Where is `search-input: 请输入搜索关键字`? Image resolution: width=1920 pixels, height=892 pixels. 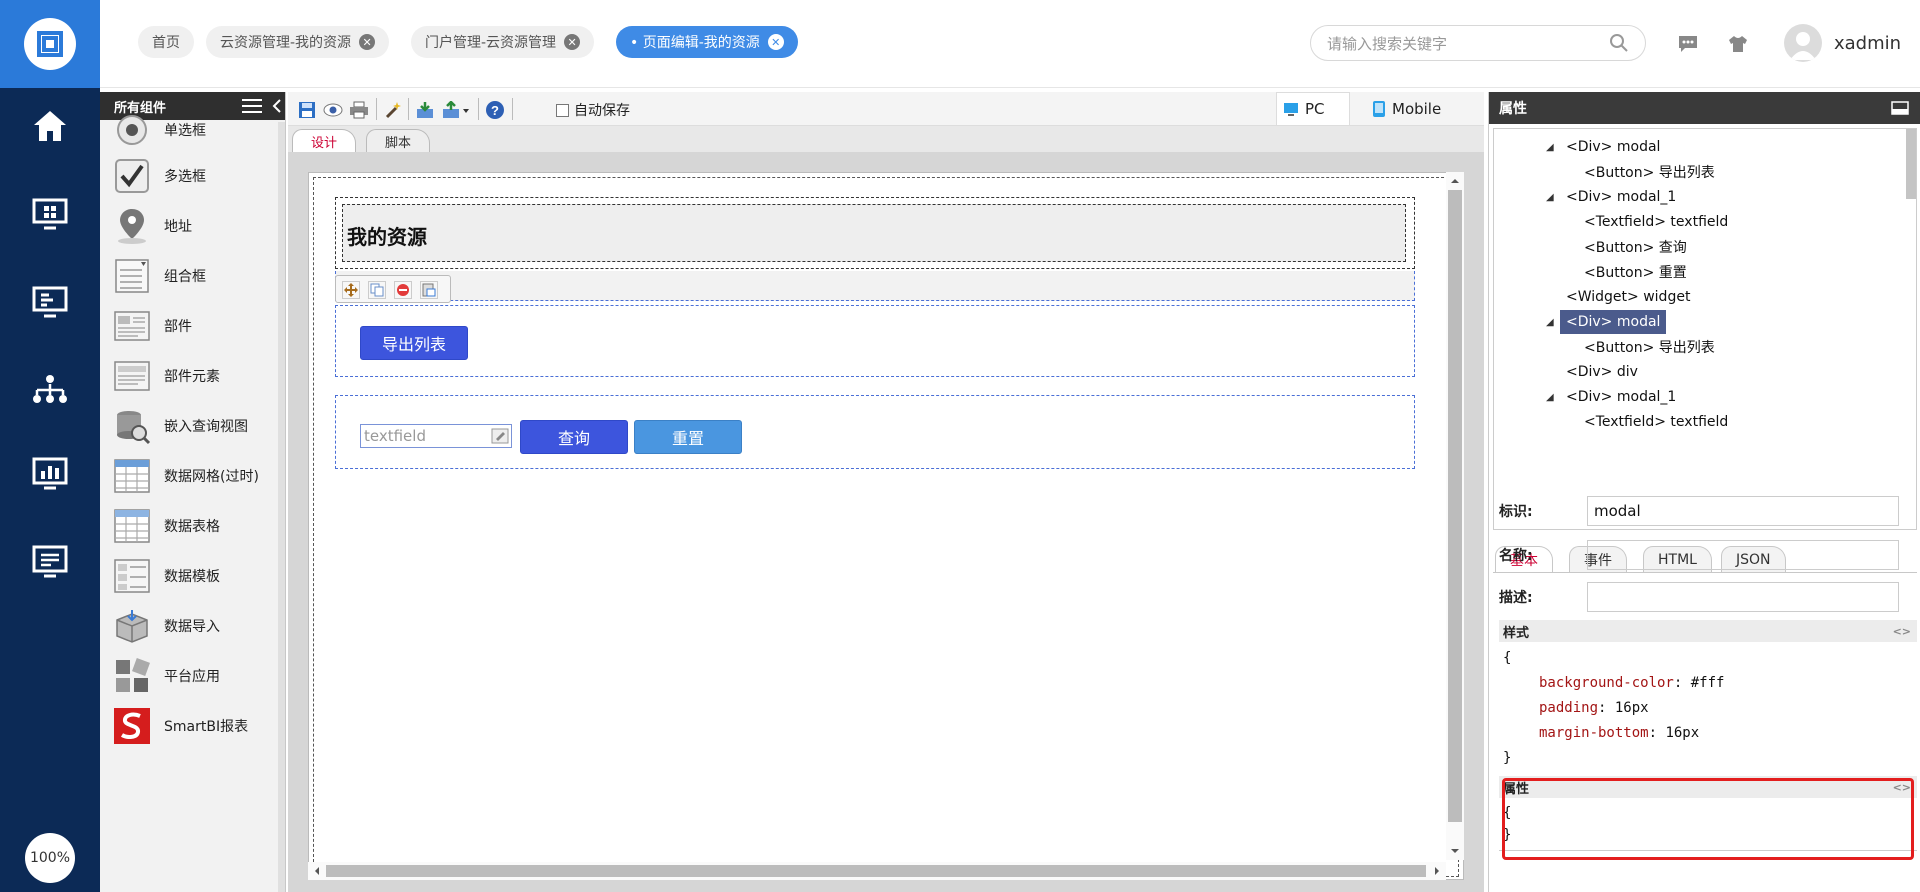
search-input: 请输入搜索关键字 is located at coordinates (1478, 43).